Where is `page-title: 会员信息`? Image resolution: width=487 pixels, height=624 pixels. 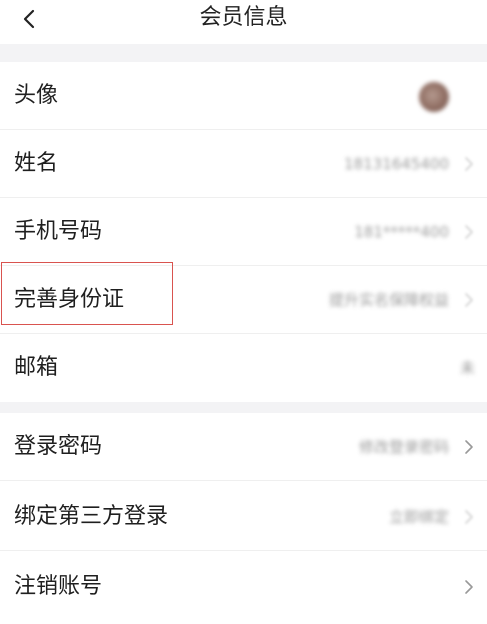
page-title: 会员信息 is located at coordinates (243, 17).